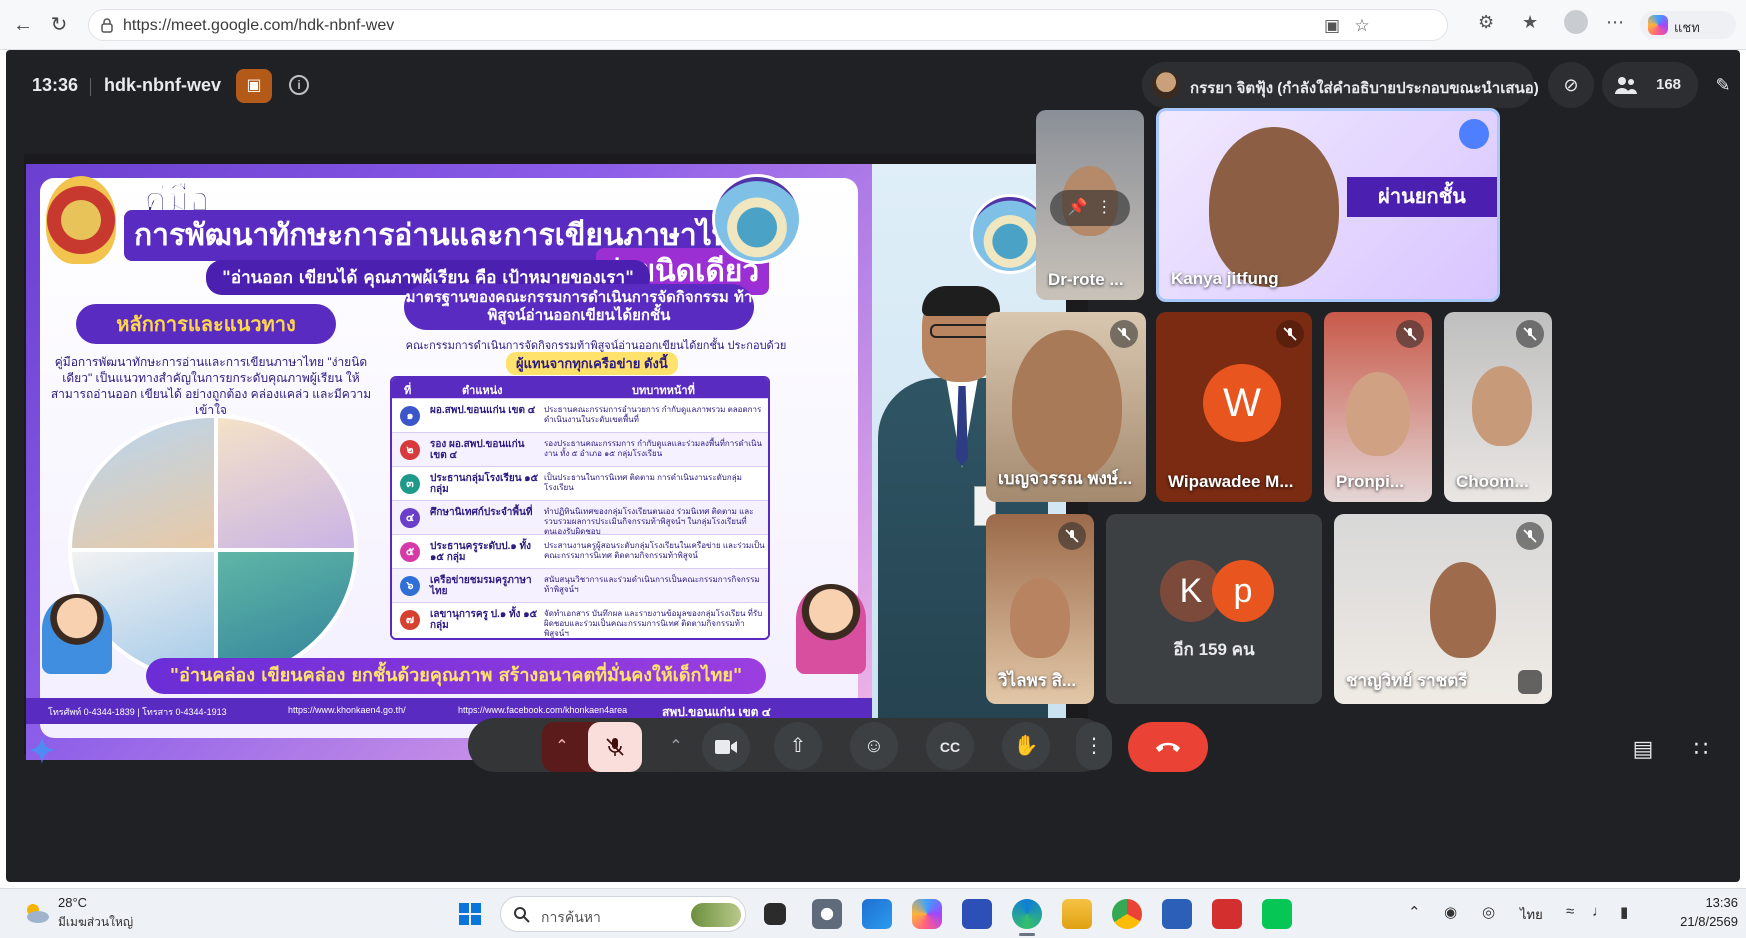 The width and height of the screenshot is (1746, 938). I want to click on security-tray-icon: ◉, so click(1450, 912).